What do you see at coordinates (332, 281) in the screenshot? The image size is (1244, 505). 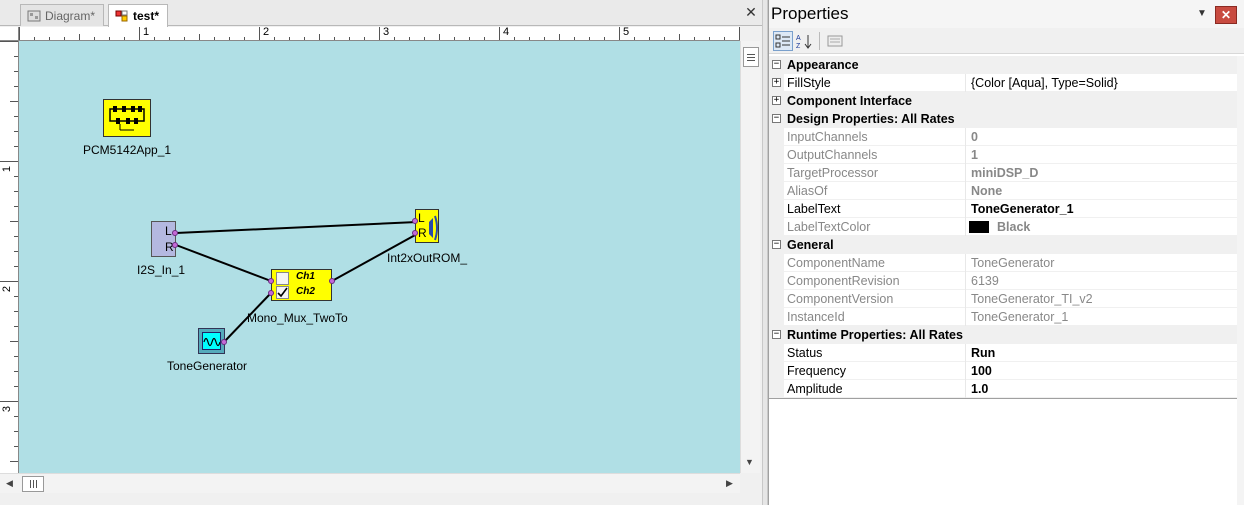 I see `mux-out-port` at bounding box center [332, 281].